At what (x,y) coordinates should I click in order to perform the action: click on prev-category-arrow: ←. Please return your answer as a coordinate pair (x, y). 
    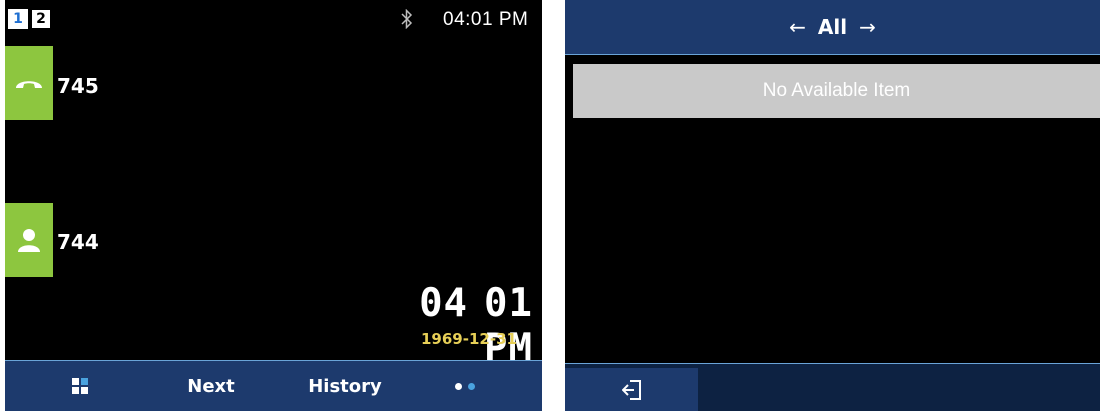
    Looking at the image, I should click on (797, 27).